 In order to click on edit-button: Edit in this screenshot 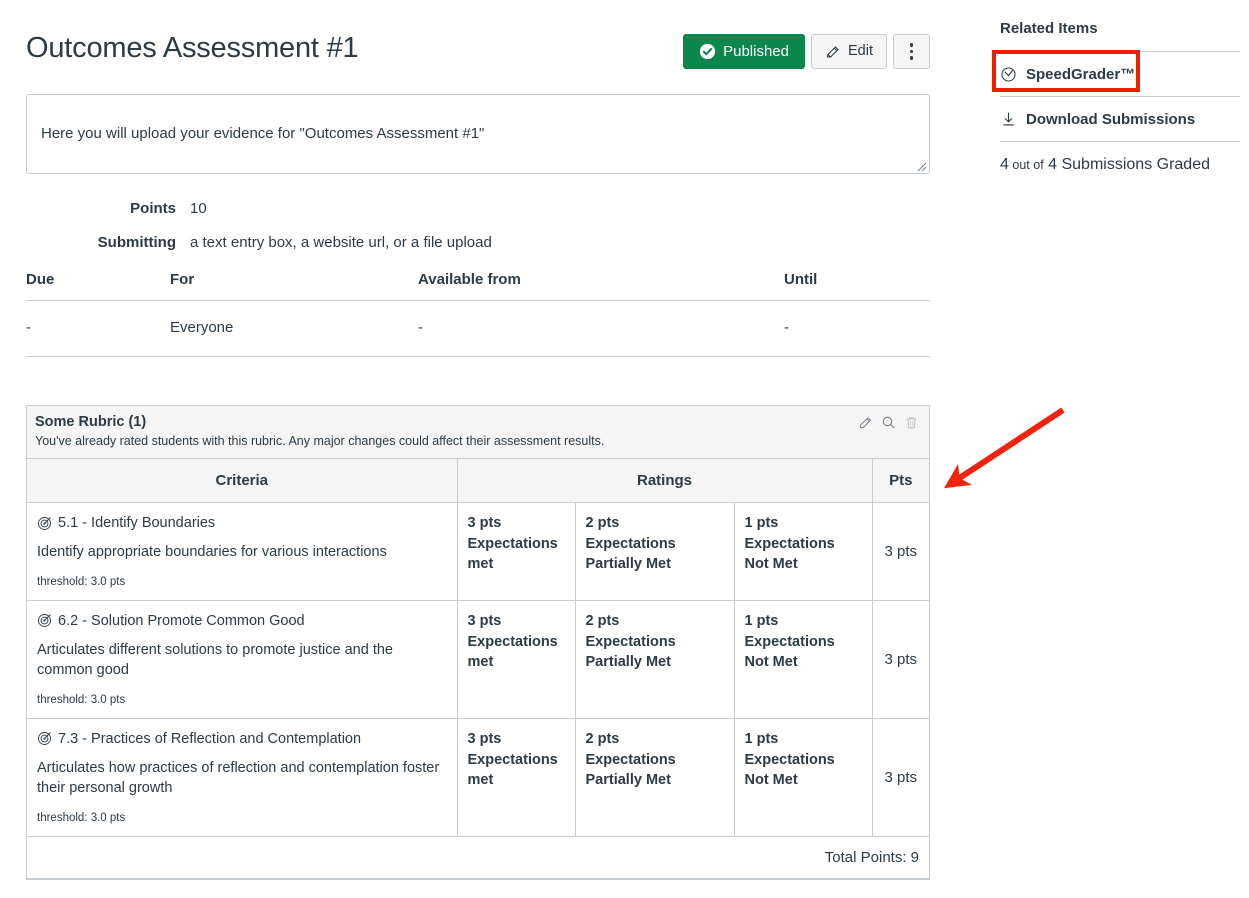, I will do `click(849, 51)`.